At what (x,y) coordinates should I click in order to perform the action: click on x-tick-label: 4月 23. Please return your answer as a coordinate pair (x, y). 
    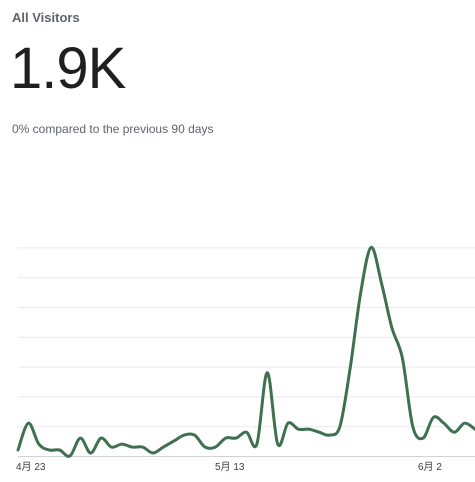
    Looking at the image, I should click on (31, 467).